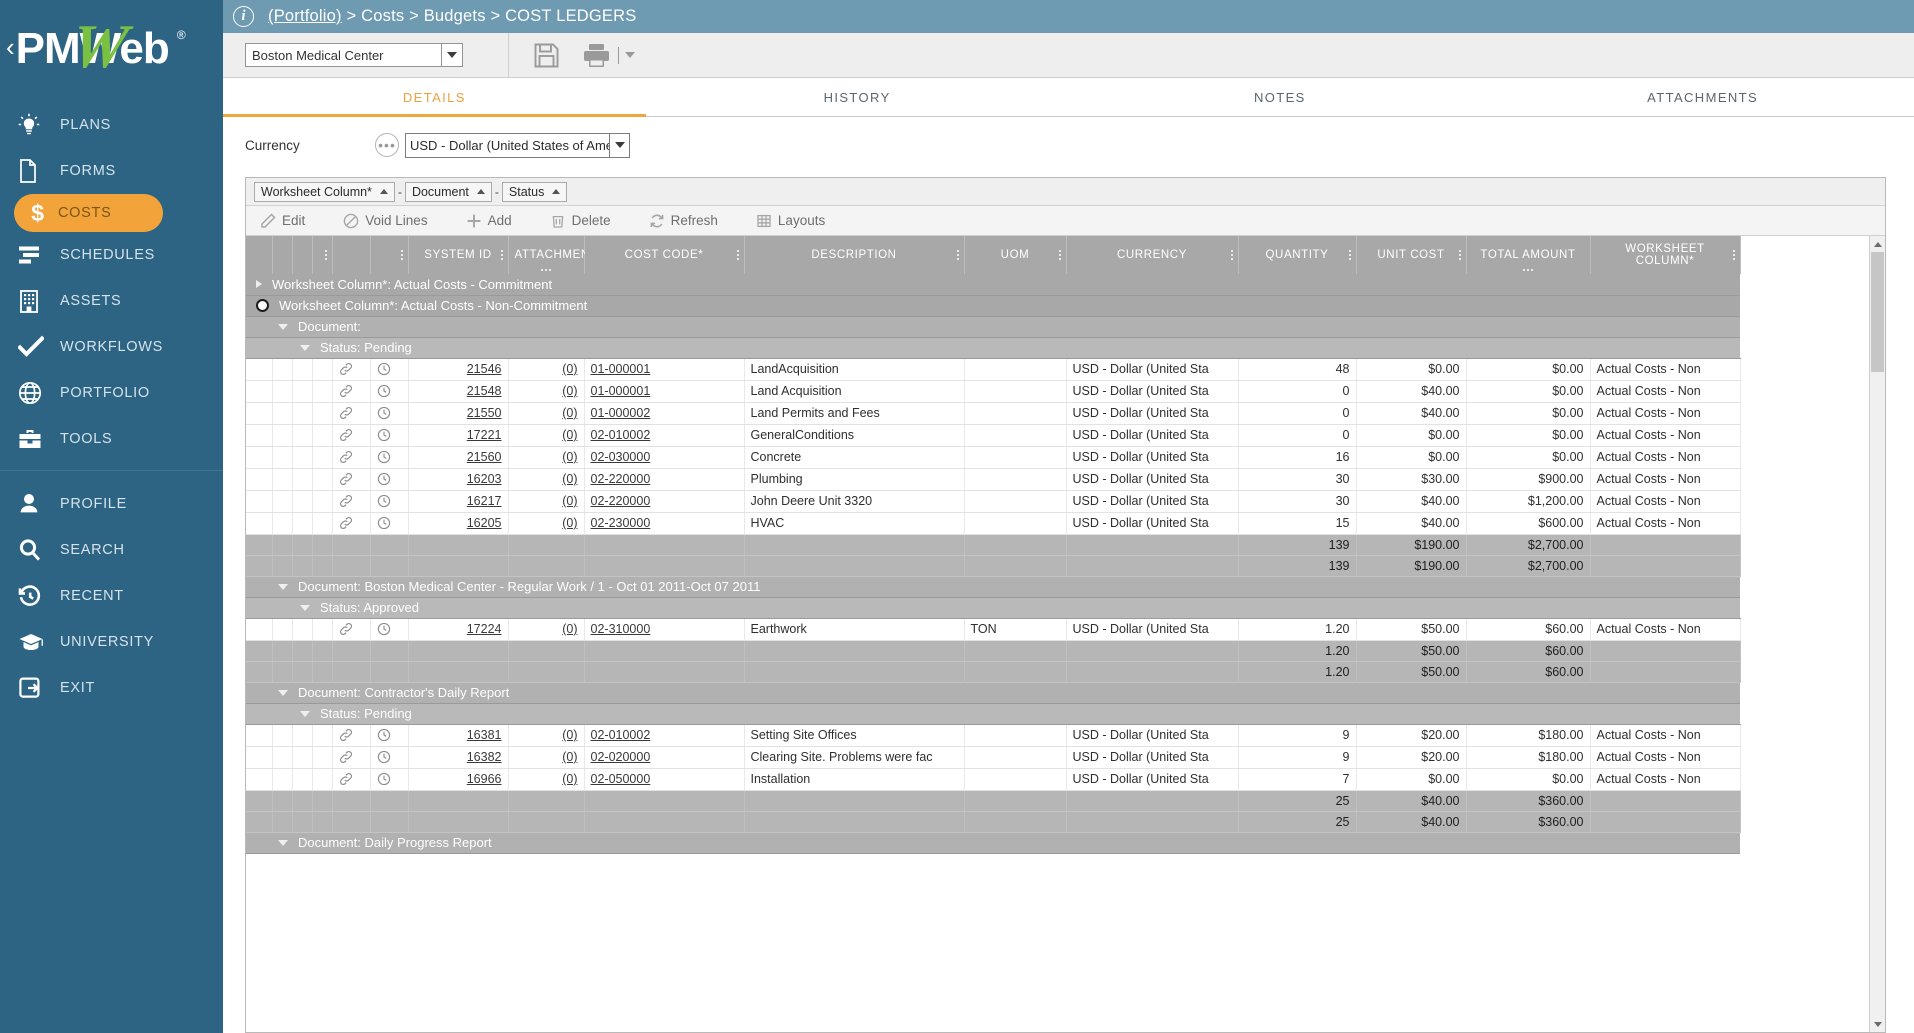 The width and height of the screenshot is (1914, 1033). Describe the element at coordinates (993, 608) in the screenshot. I see `group-header-row: Status: Approved` at that location.